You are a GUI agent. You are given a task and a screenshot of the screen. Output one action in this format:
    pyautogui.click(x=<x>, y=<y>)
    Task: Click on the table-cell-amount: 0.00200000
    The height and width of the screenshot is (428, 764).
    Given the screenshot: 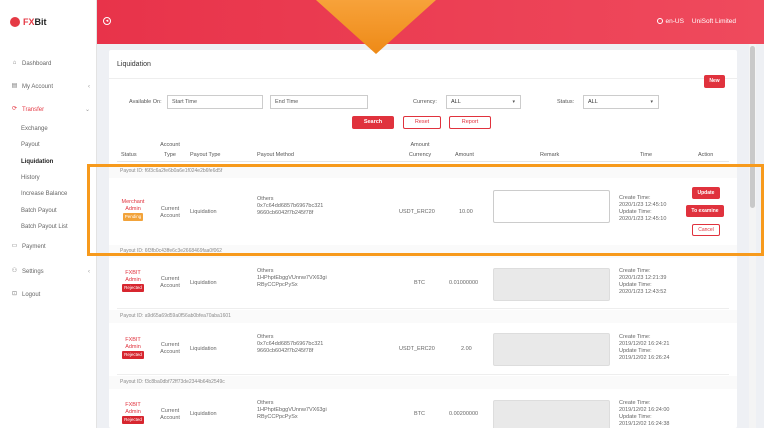 What is the action you would take?
    pyautogui.click(x=464, y=414)
    